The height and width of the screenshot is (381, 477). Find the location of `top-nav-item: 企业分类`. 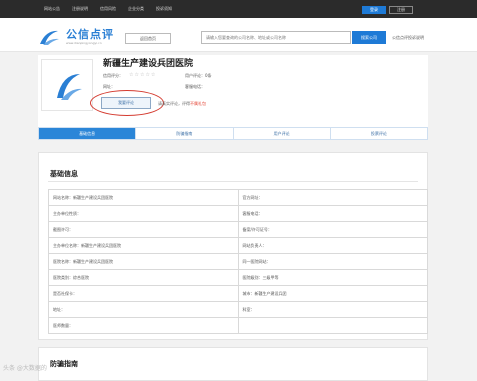

top-nav-item: 企业分类 is located at coordinates (136, 9).